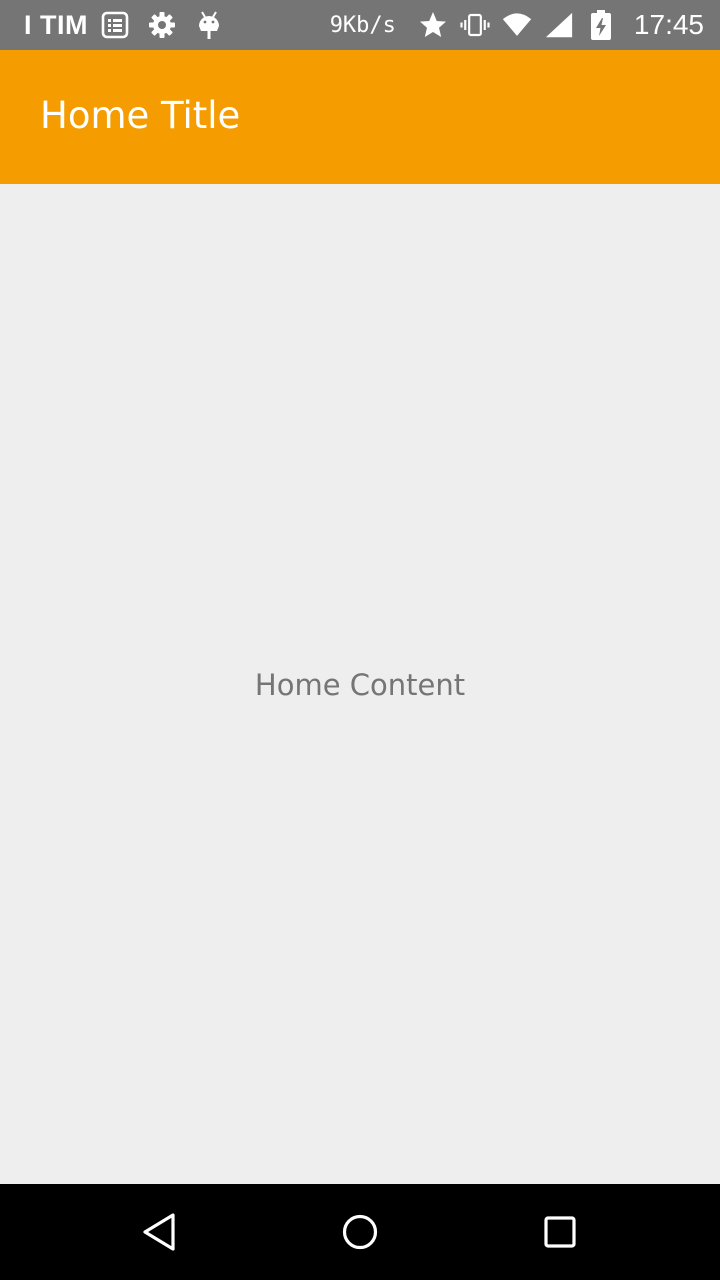 This screenshot has width=720, height=1280. Describe the element at coordinates (115, 25) in the screenshot. I see `notes-icon` at that location.